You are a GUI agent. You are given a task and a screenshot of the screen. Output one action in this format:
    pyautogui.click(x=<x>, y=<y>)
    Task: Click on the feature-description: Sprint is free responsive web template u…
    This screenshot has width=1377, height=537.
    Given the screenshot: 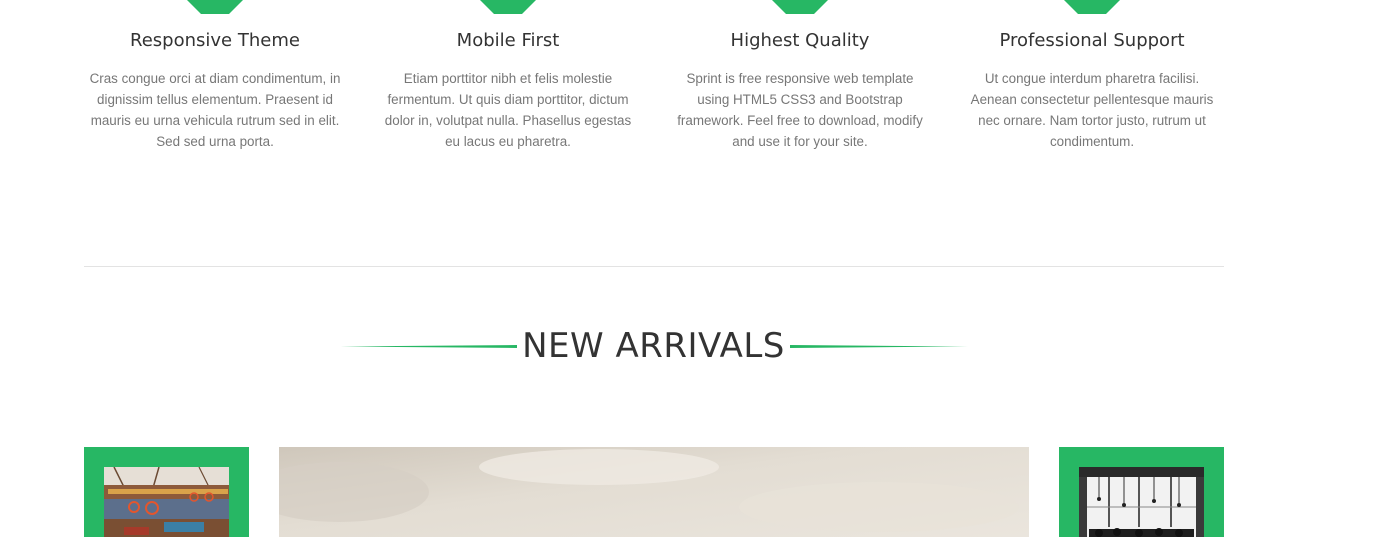 What is the action you would take?
    pyautogui.click(x=800, y=110)
    